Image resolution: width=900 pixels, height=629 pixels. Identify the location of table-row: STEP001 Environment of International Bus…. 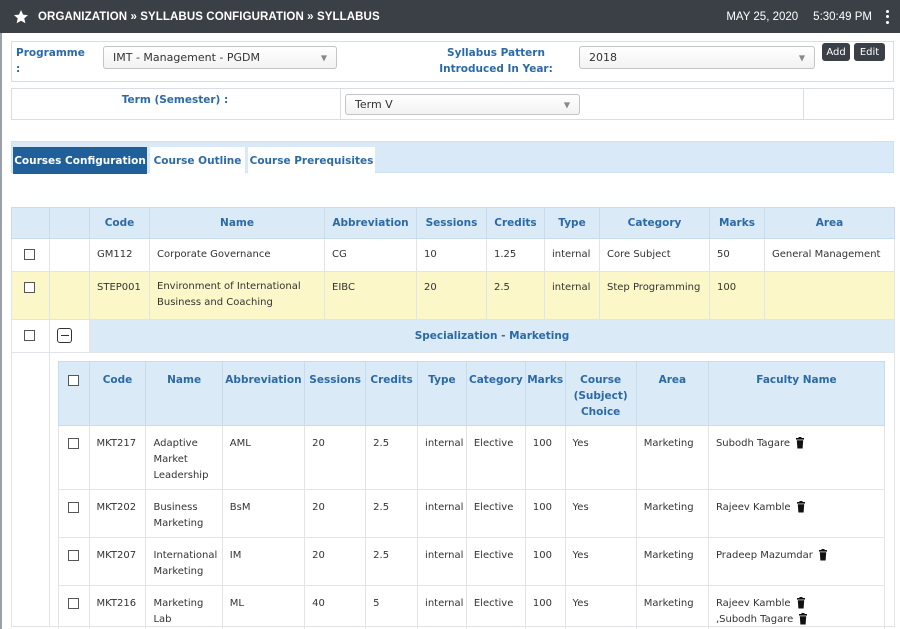
(453, 295).